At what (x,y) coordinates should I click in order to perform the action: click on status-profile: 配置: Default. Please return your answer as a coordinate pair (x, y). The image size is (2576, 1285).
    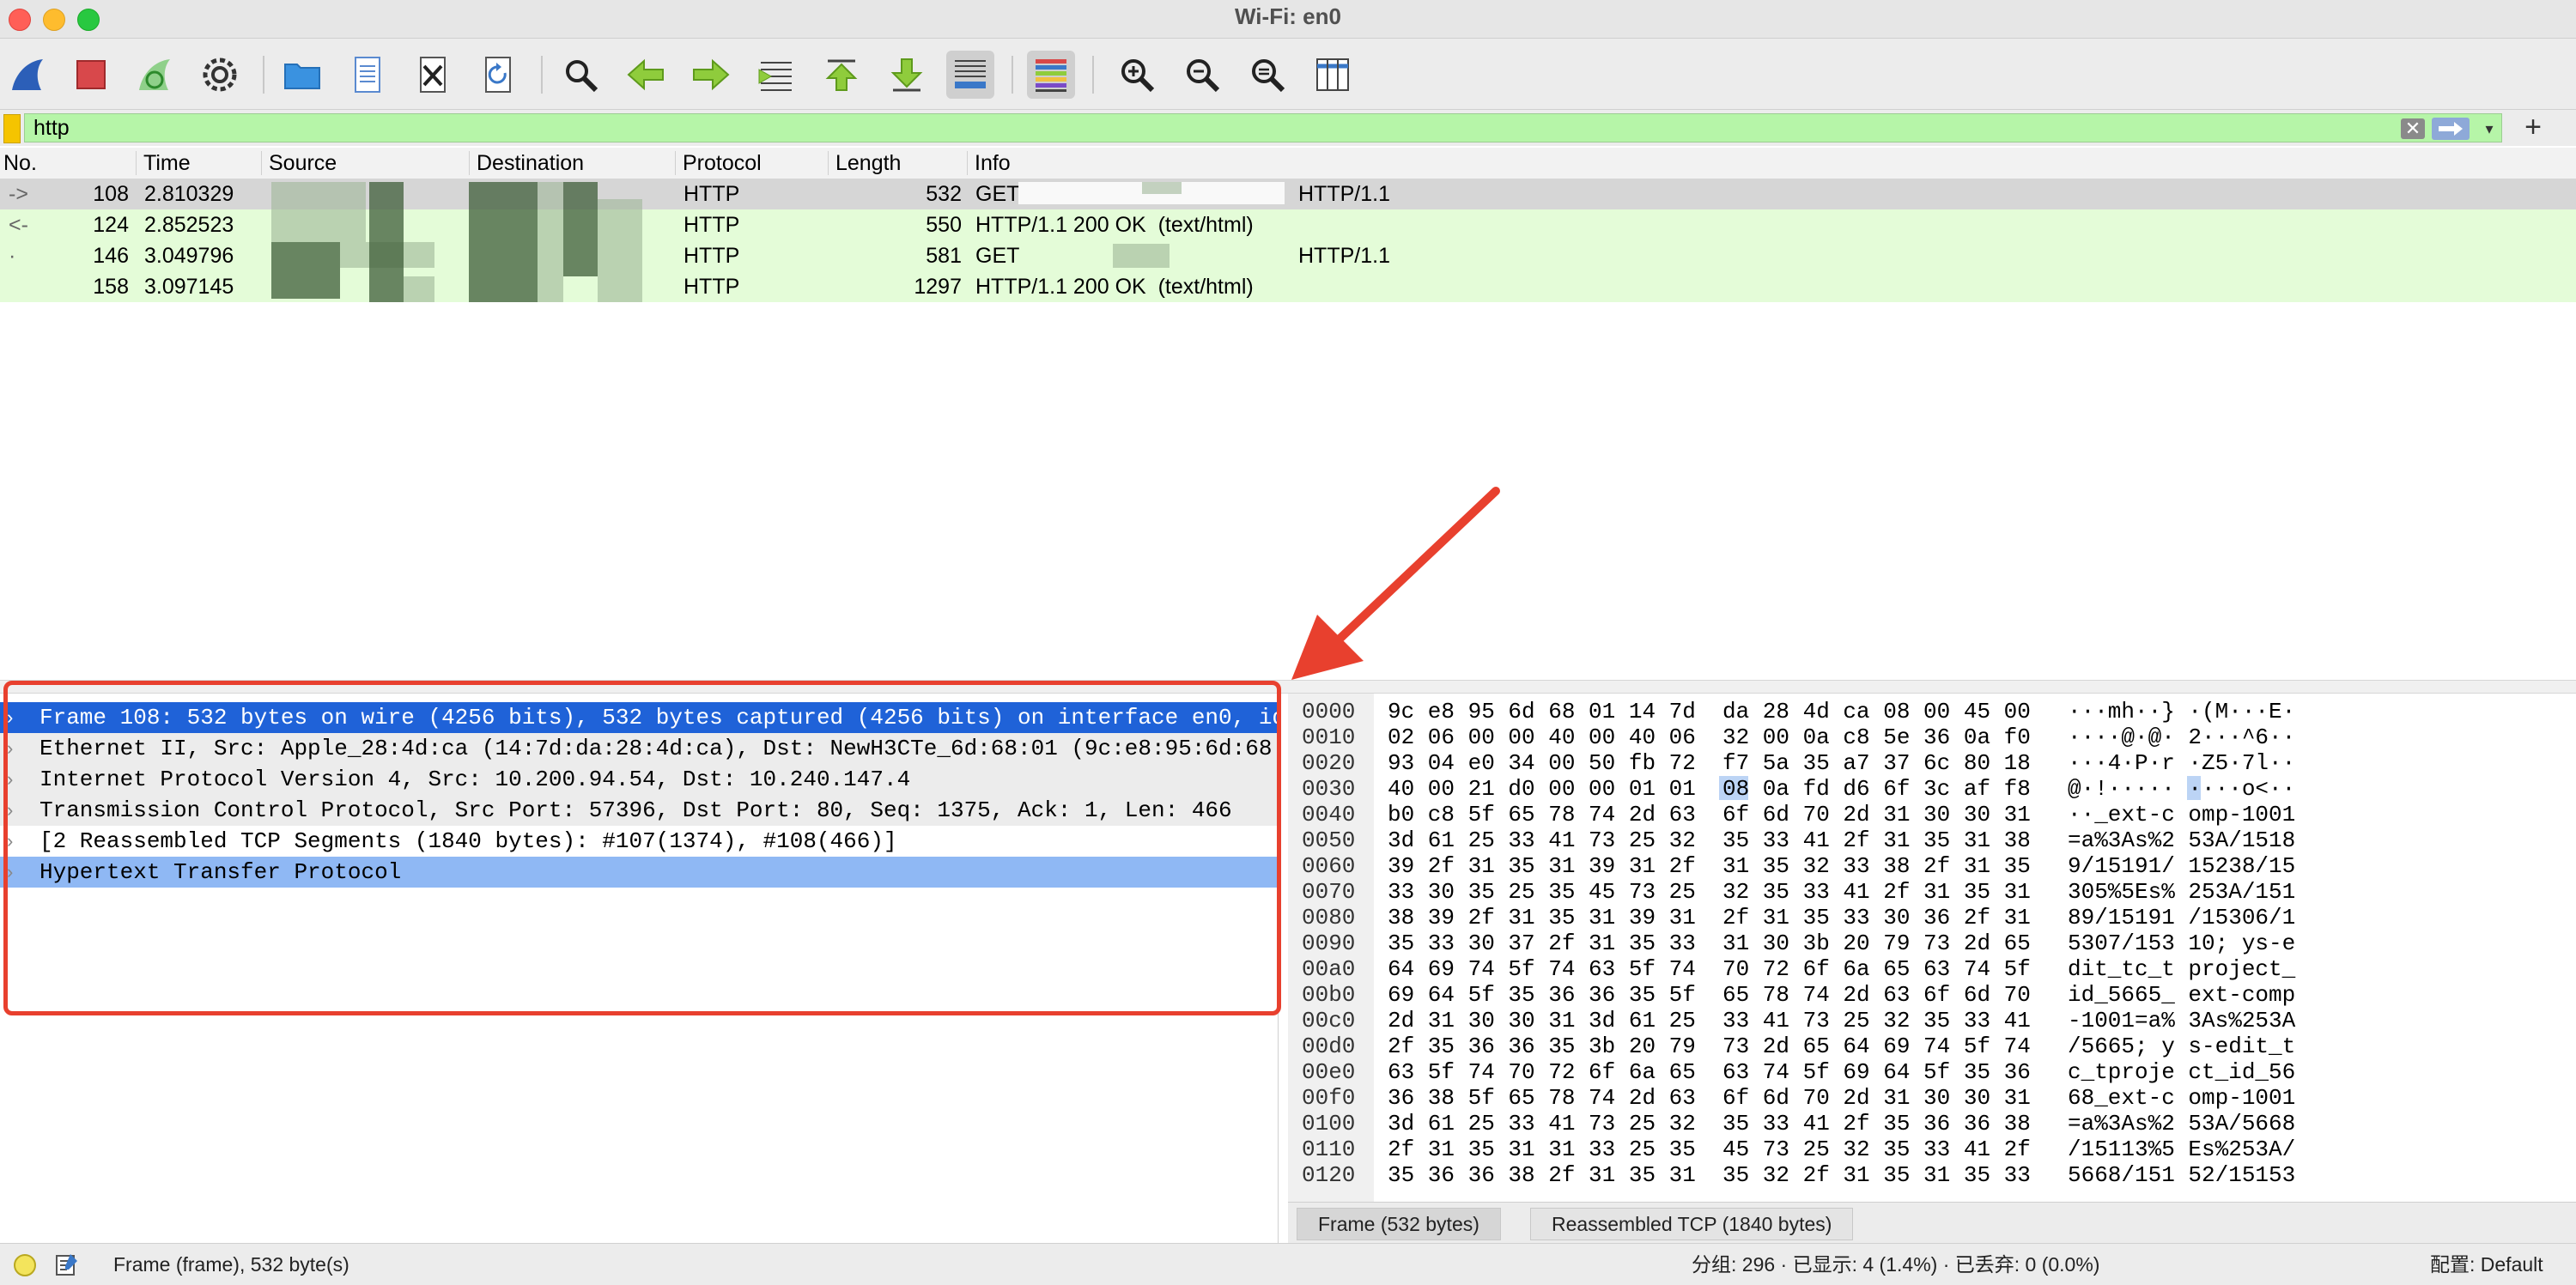
    Looking at the image, I should click on (2486, 1264).